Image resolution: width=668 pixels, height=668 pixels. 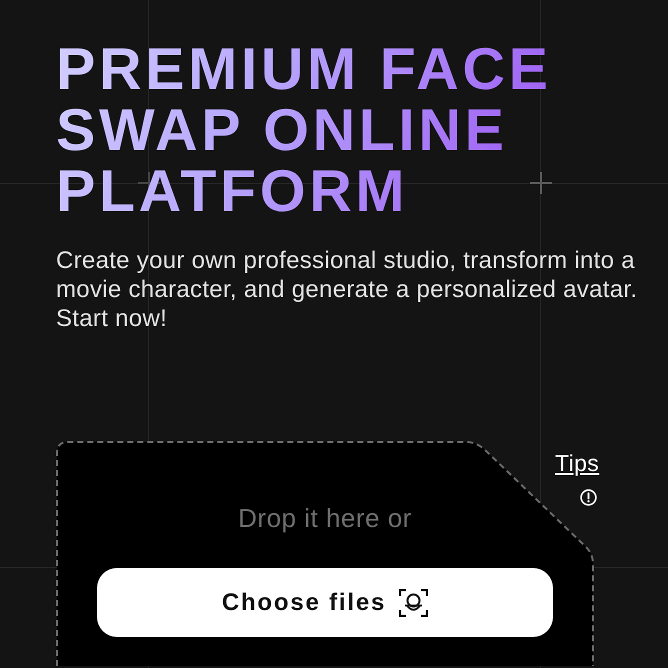 I want to click on plus-icon, so click(x=541, y=183).